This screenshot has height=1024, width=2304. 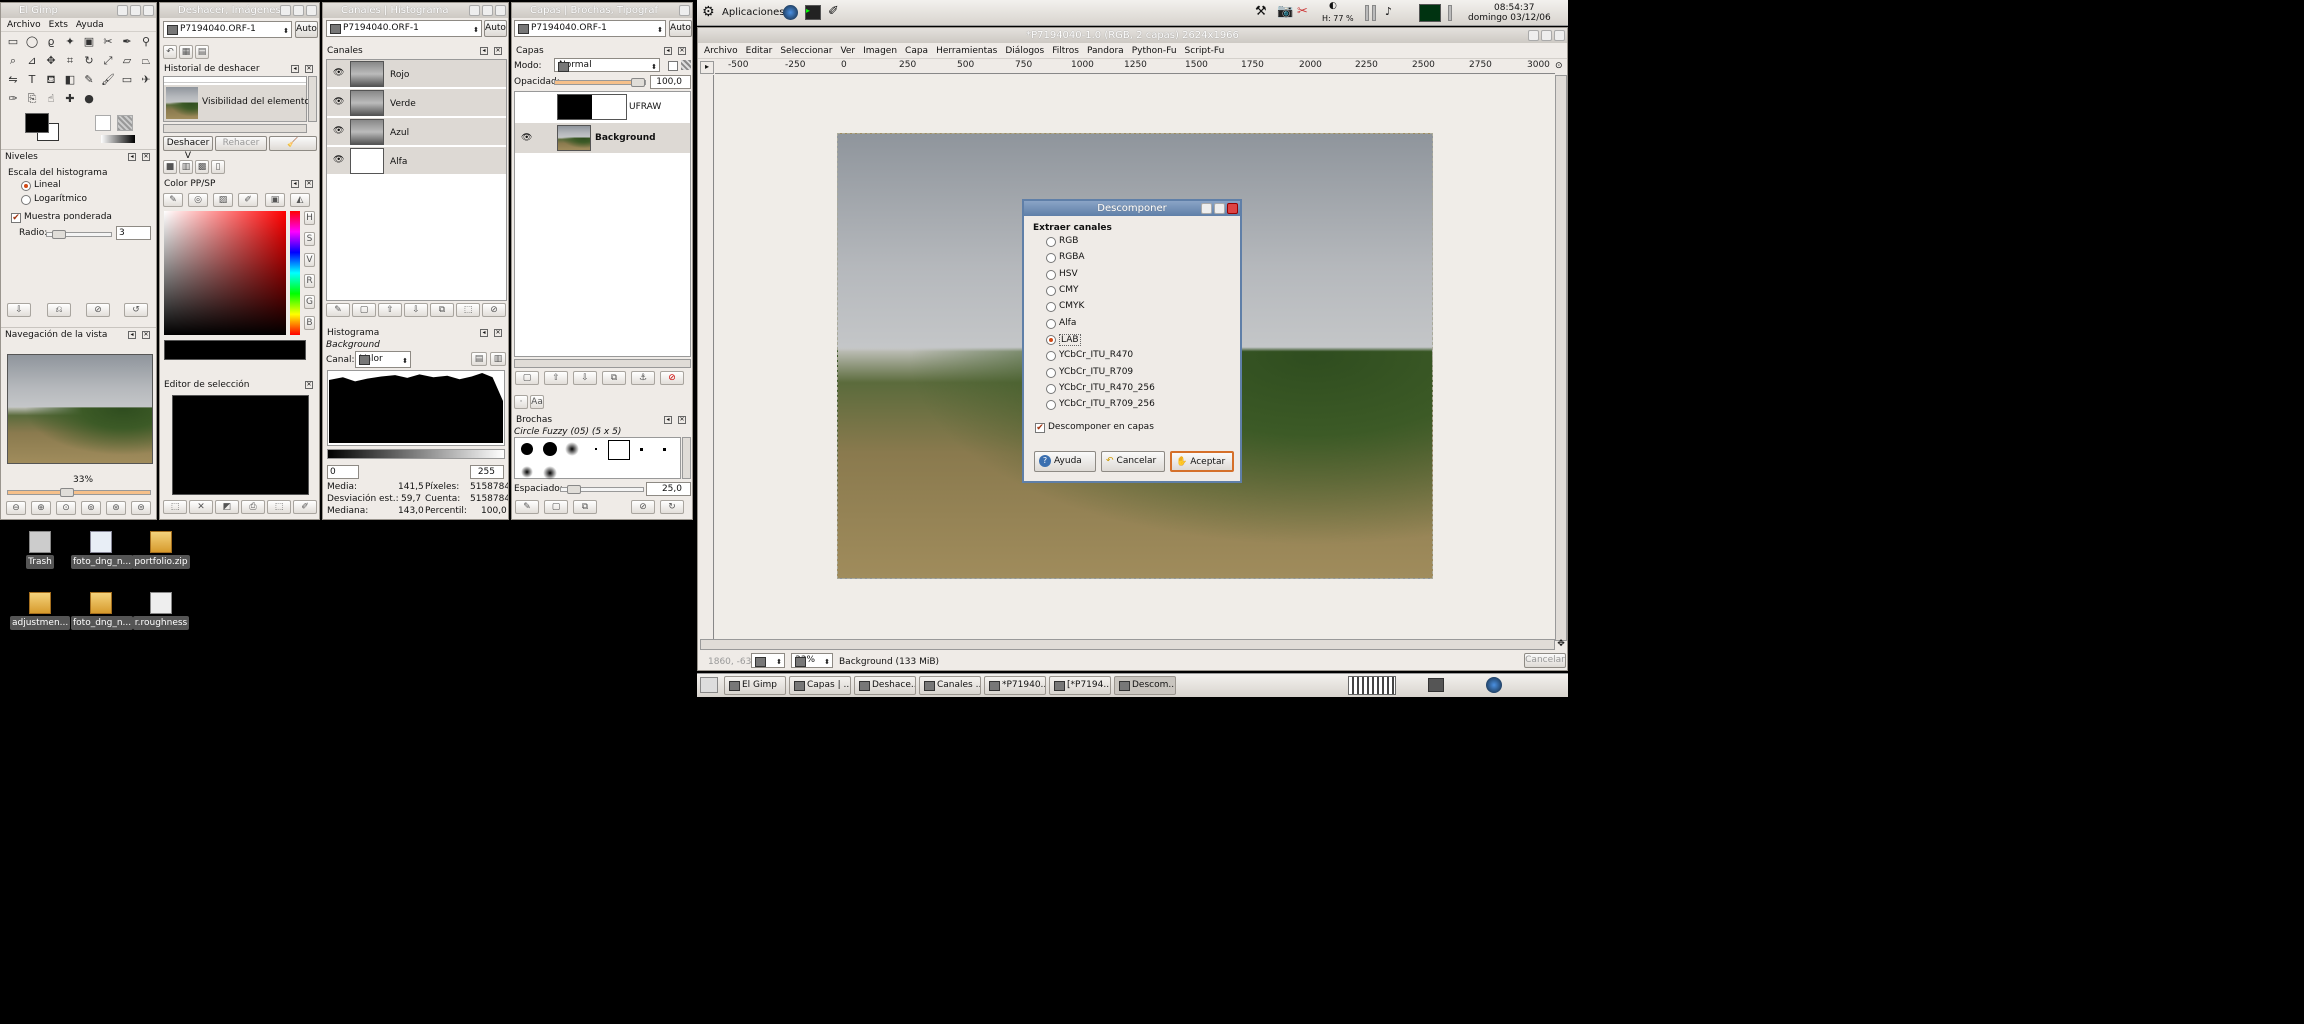 I want to click on image-titlebar: *P7194040-1.0 (RGB, 2 capas) 2624x1966, so click(x=1132, y=35).